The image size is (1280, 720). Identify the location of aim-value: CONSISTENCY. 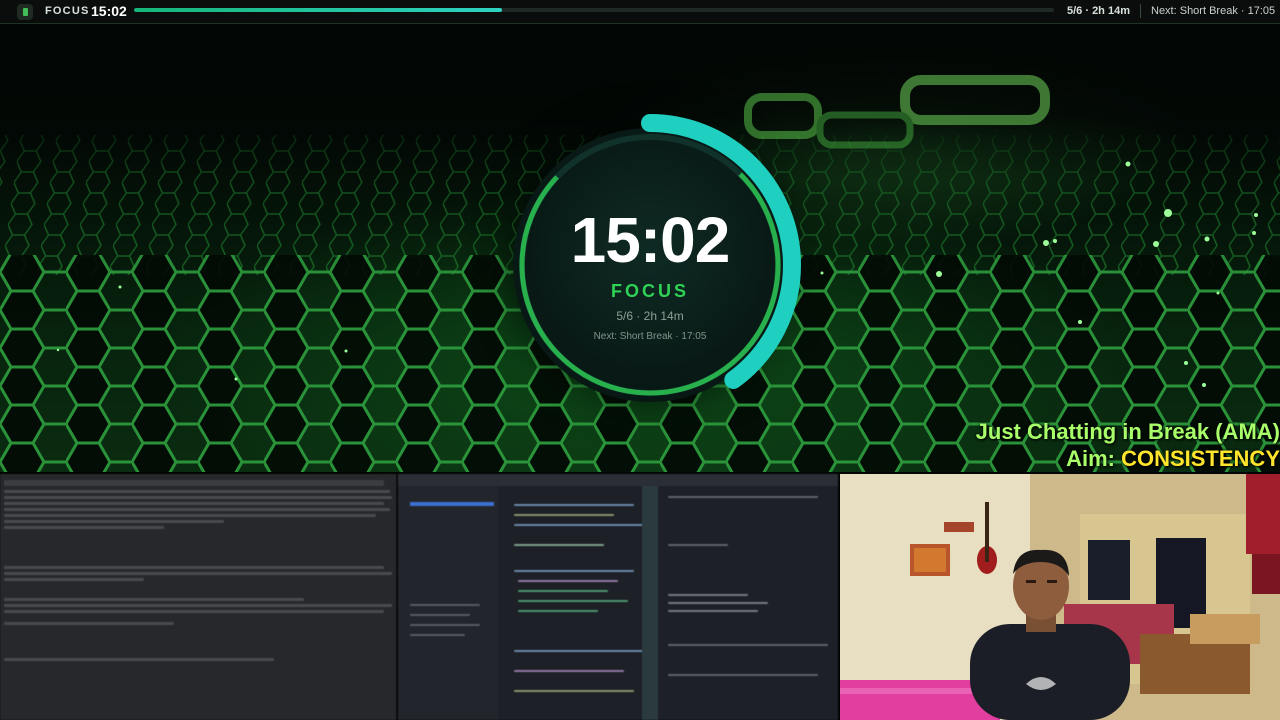
(1200, 458).